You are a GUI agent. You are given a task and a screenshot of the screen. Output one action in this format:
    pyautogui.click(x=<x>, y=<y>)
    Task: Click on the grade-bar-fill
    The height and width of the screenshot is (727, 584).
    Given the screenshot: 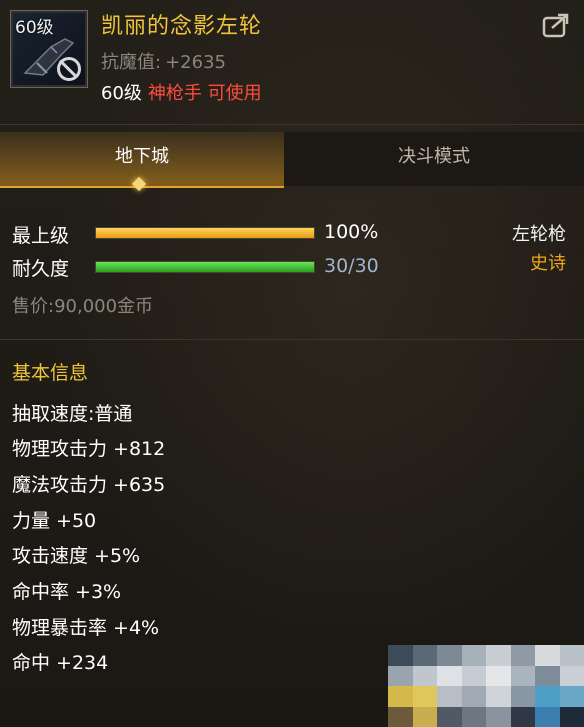 What is the action you would take?
    pyautogui.click(x=205, y=233)
    